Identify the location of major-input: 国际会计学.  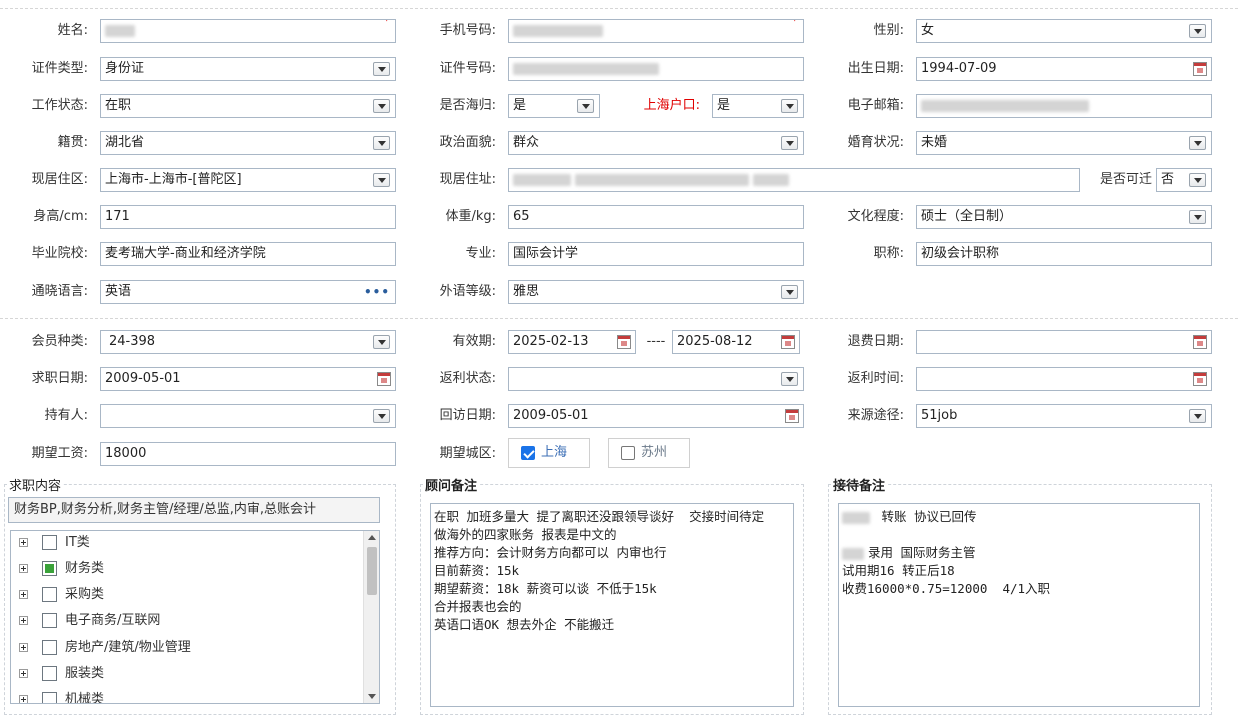
(656, 254).